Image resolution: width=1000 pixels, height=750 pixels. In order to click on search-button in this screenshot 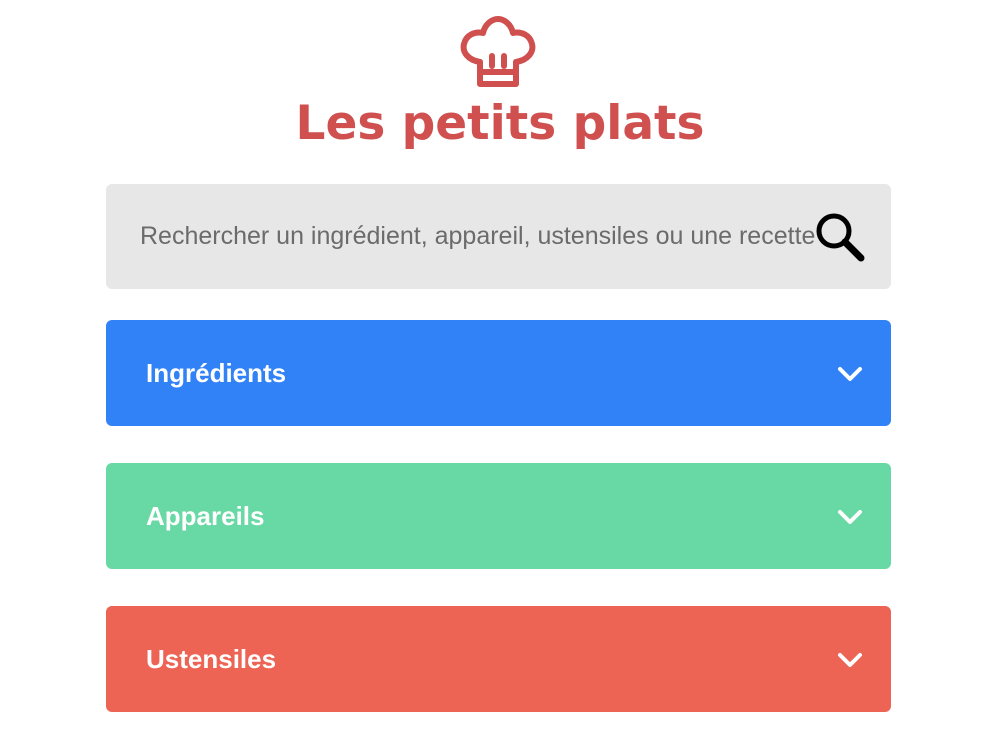, I will do `click(840, 237)`.